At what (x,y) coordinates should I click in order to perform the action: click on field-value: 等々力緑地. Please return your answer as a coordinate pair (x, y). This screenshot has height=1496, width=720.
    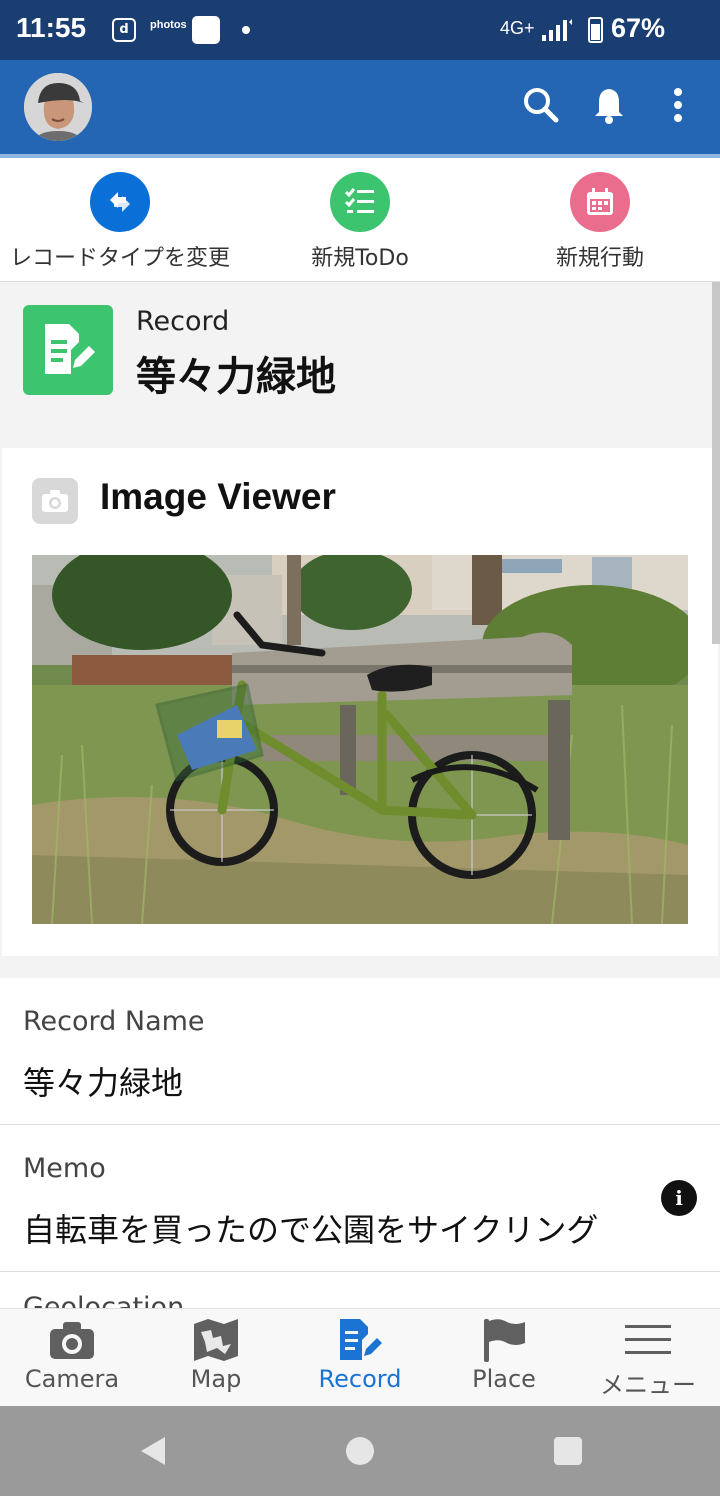
    Looking at the image, I should click on (103, 1081).